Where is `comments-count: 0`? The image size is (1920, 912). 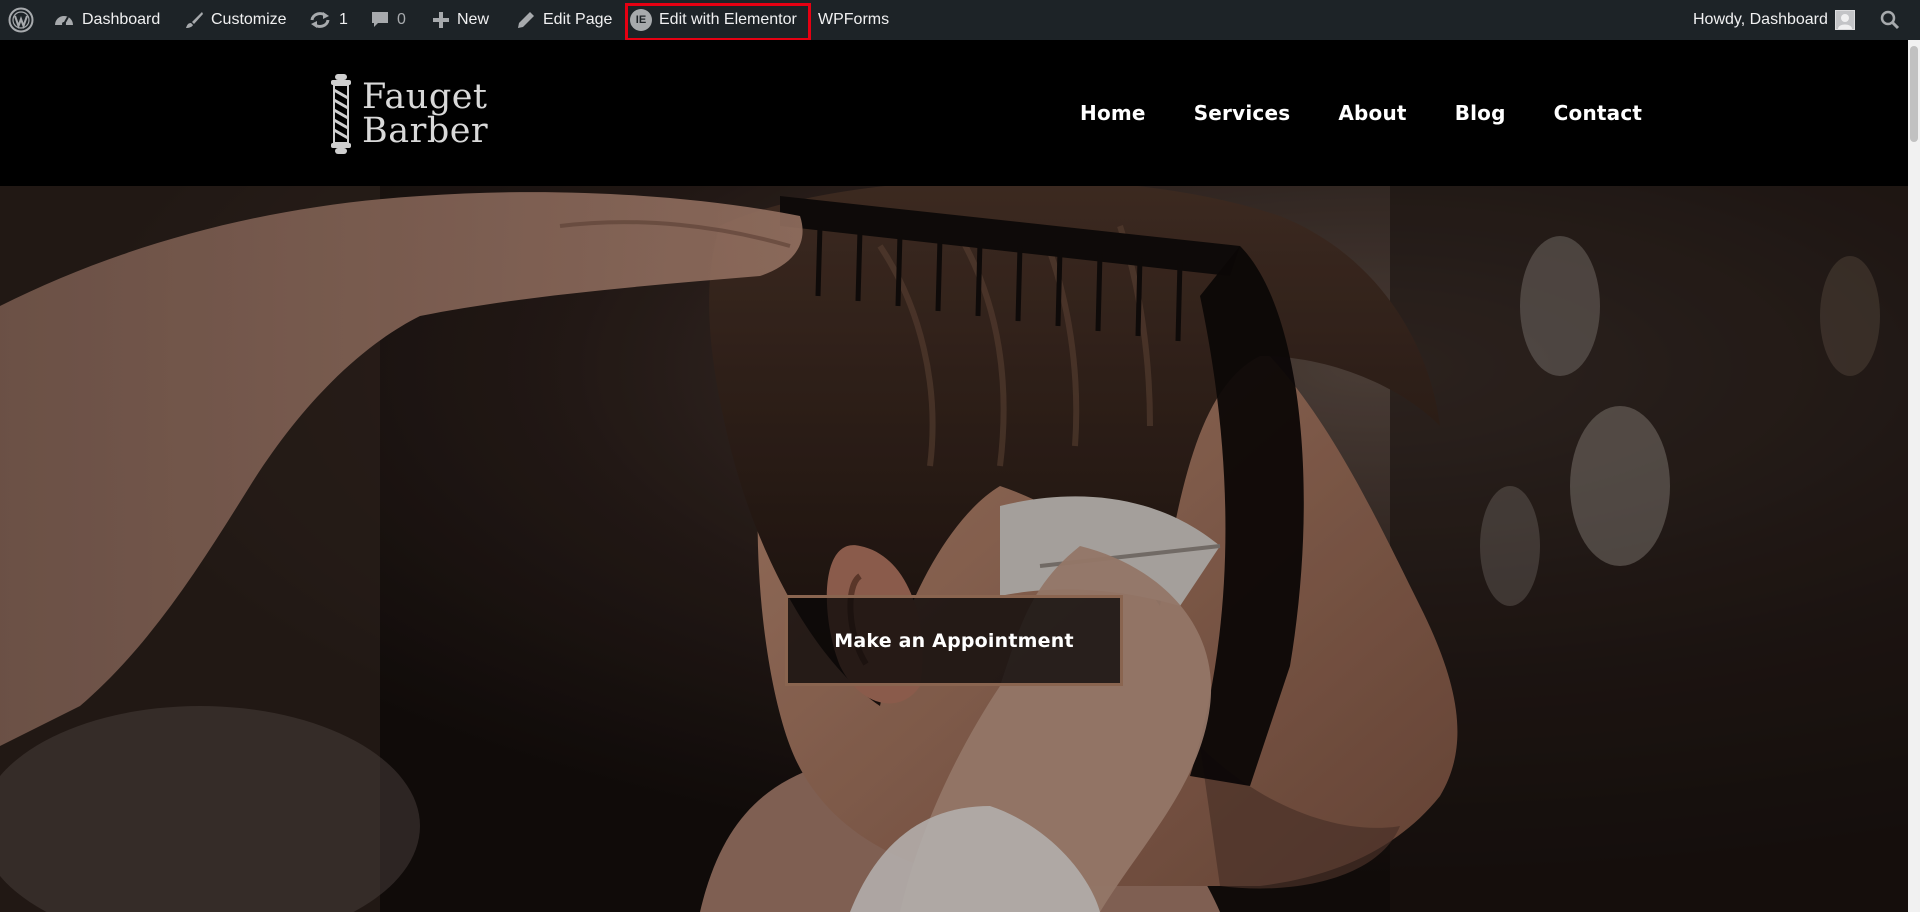 comments-count: 0 is located at coordinates (401, 19).